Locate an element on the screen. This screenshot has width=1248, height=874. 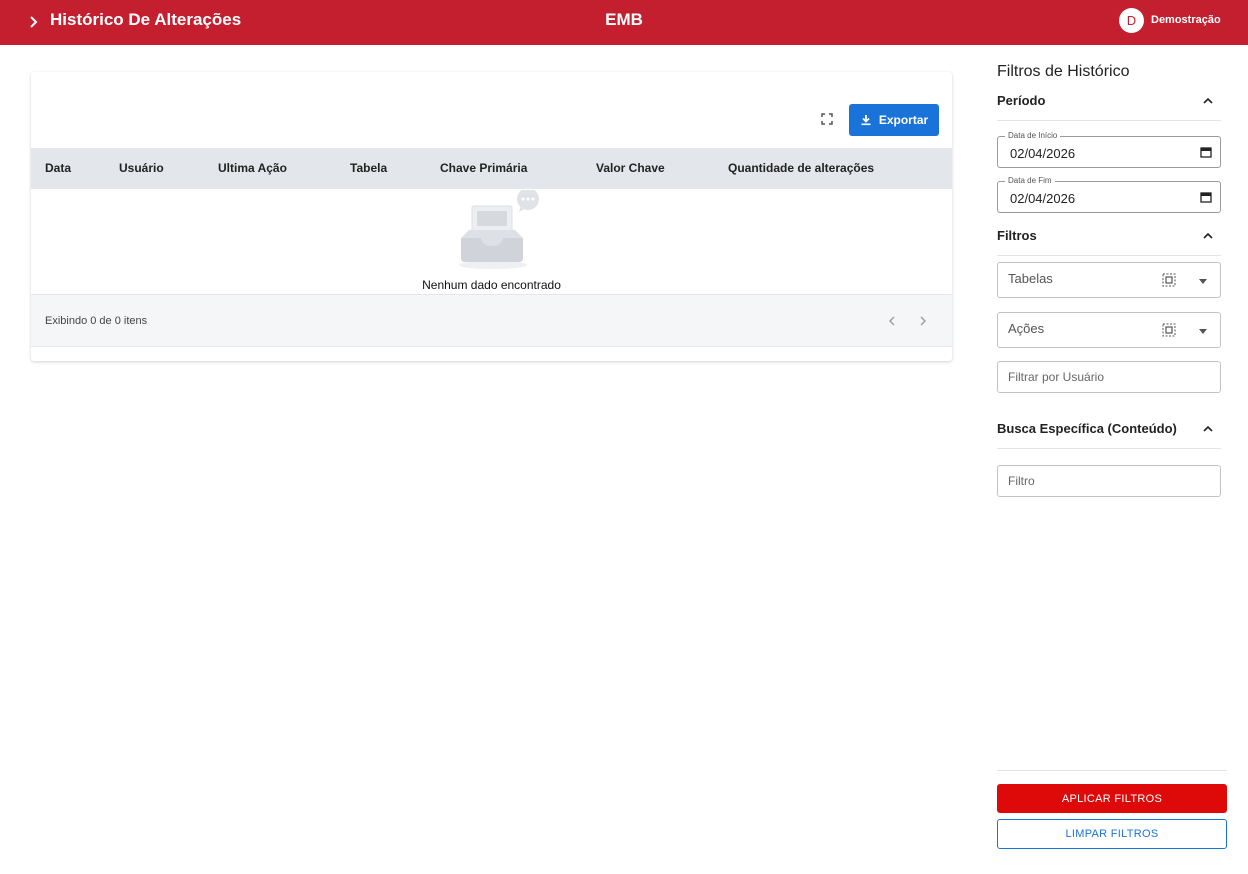
clear-filters-button: LIMPAR FILTROS is located at coordinates (1112, 834).